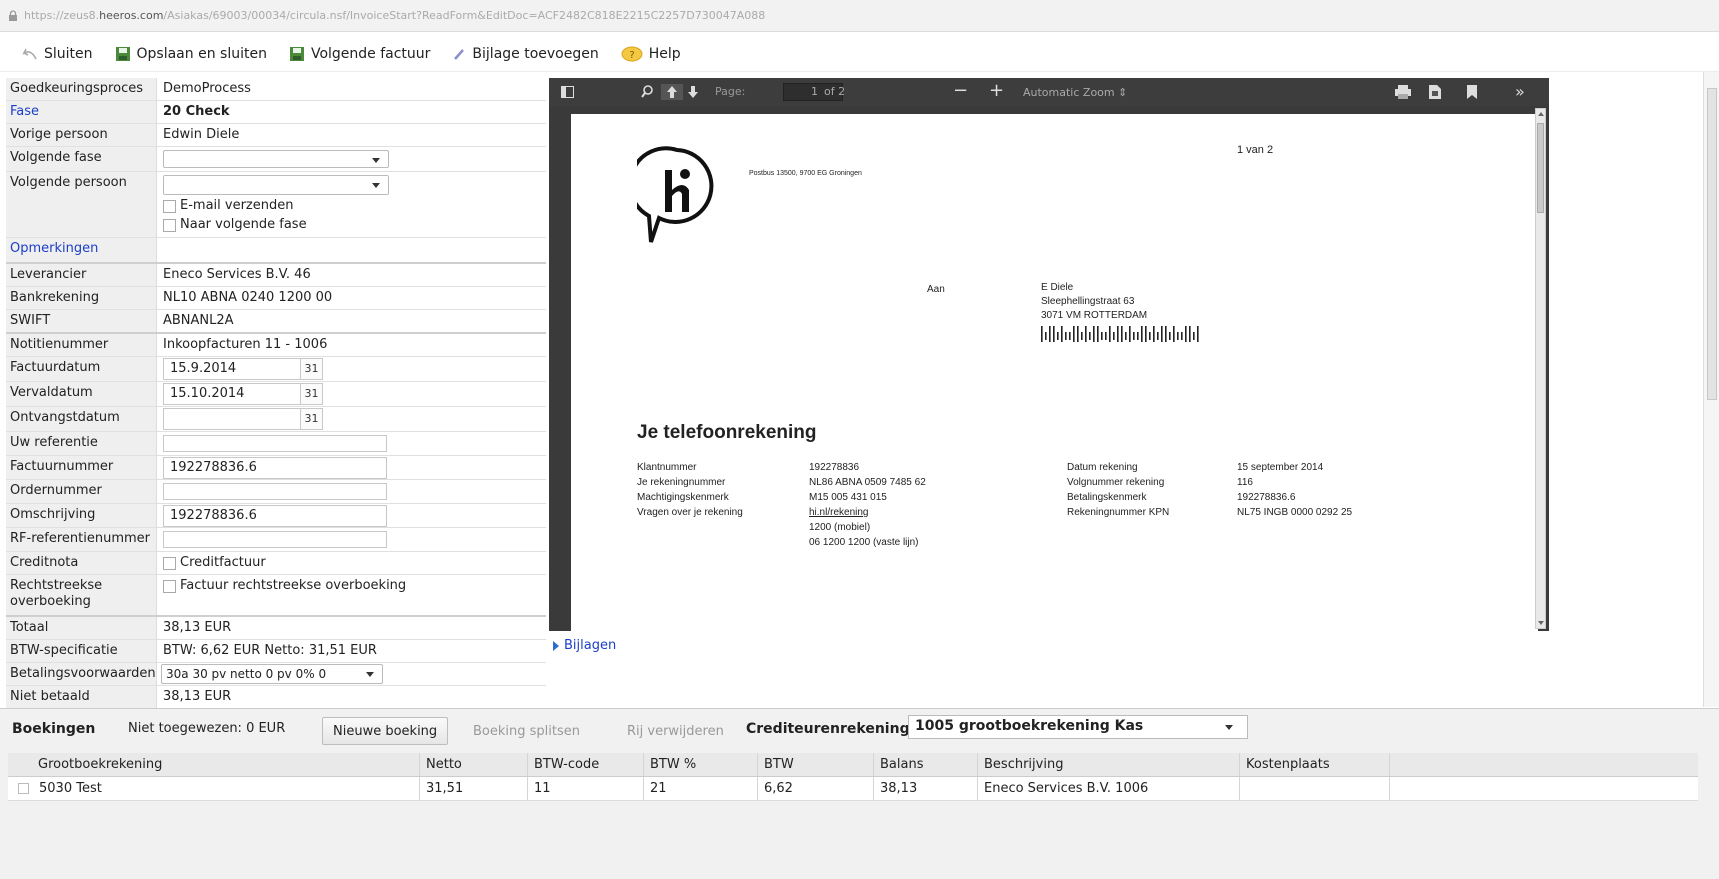 The image size is (1719, 879). I want to click on order-number-input, so click(275, 491).